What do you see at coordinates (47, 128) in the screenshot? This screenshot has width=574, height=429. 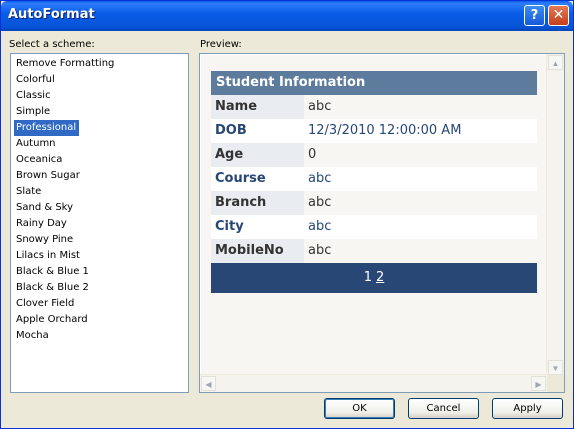 I see `scheme-item: Professional` at bounding box center [47, 128].